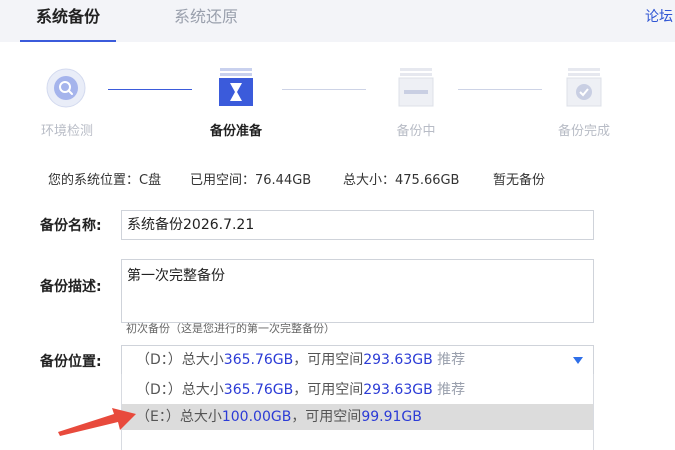 Image resolution: width=675 pixels, height=450 pixels. Describe the element at coordinates (66, 131) in the screenshot. I see `step-label-env-check: 环境检测` at that location.